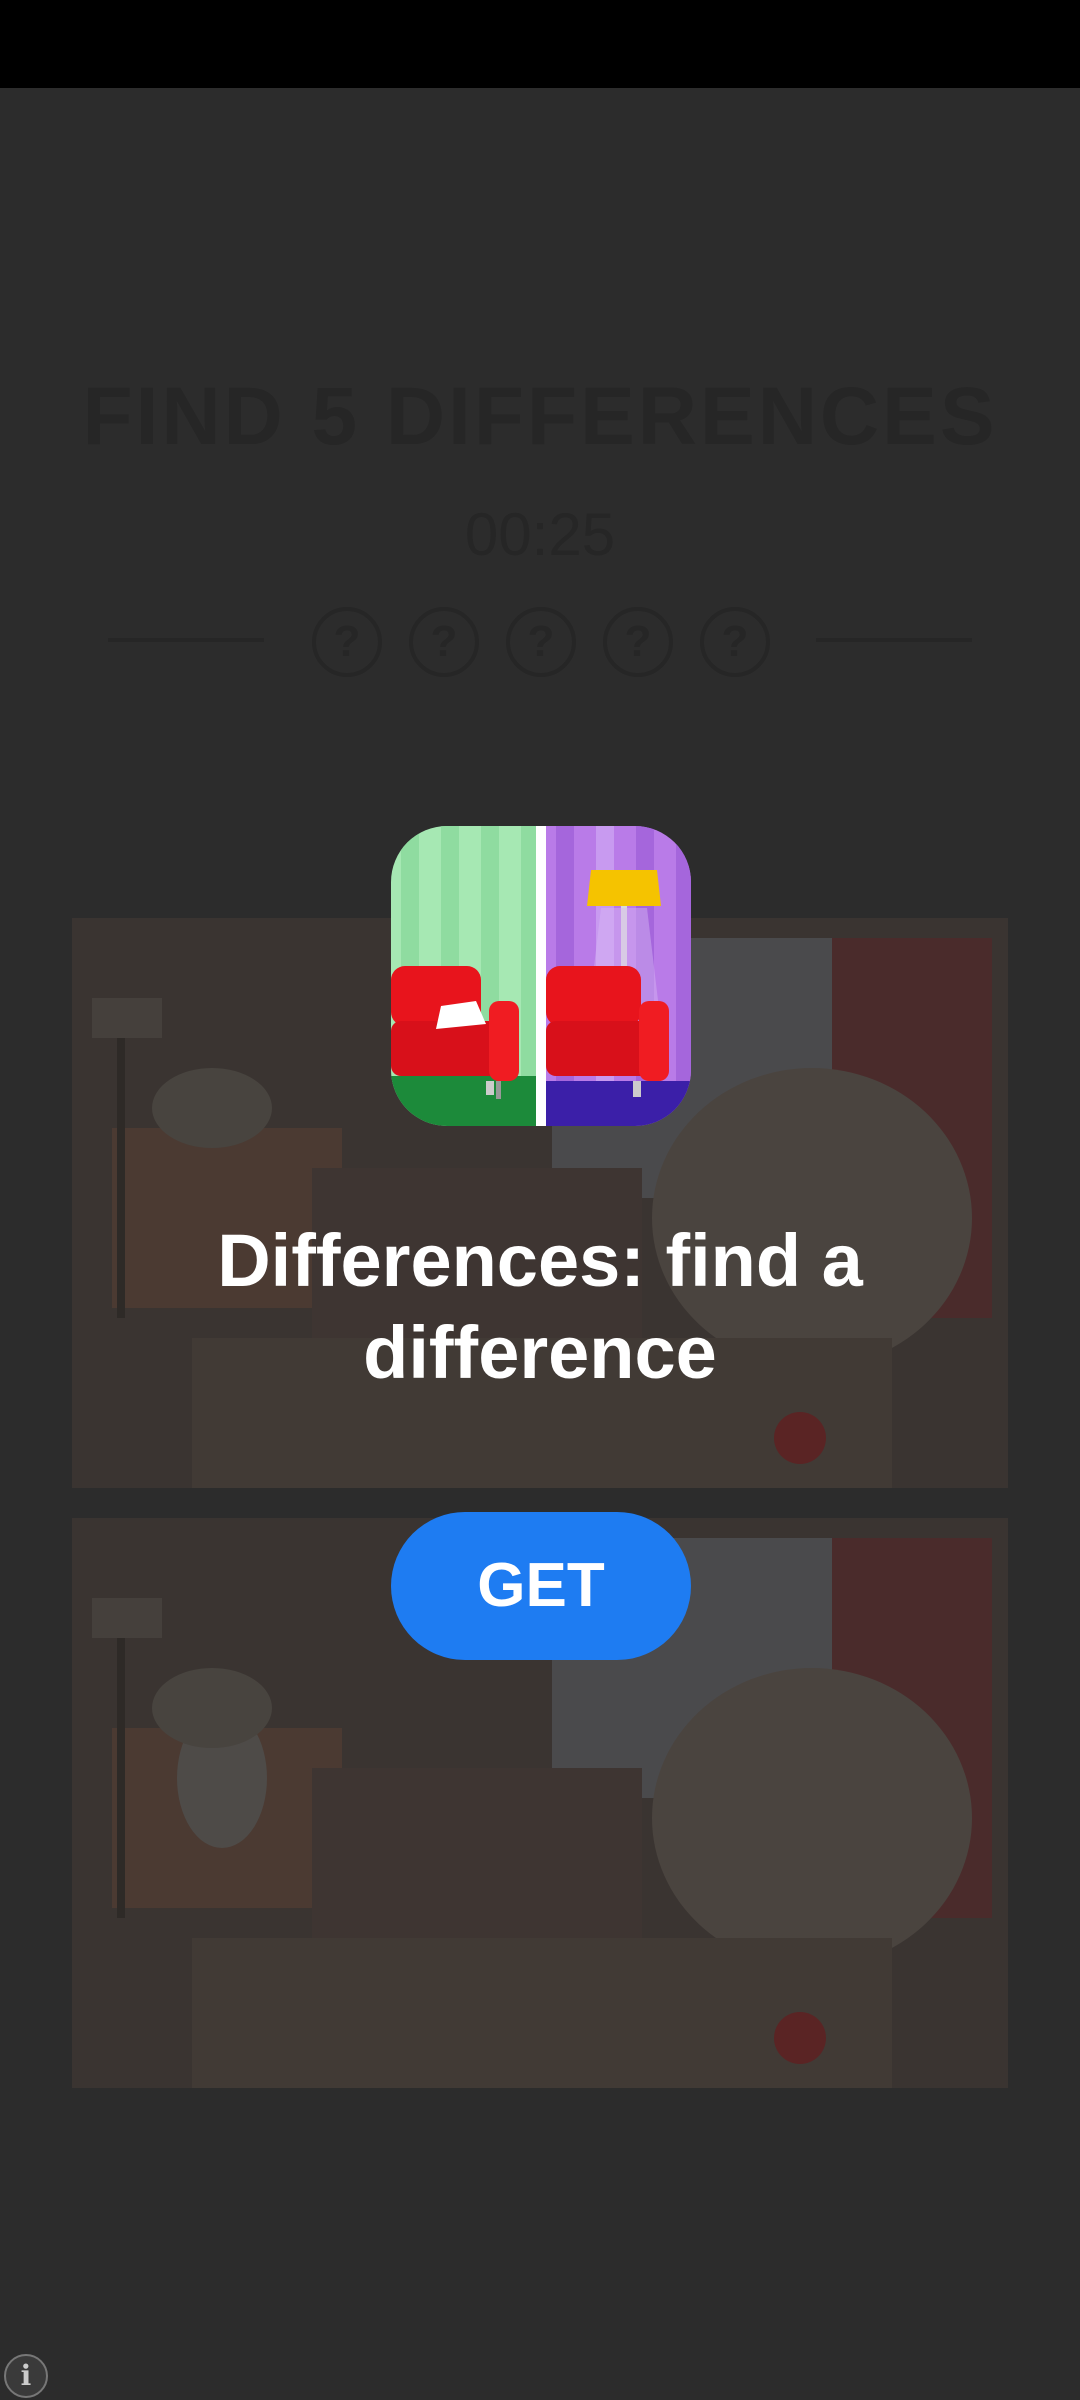  Describe the element at coordinates (347, 642) in the screenshot. I see `hint-slot-1: ?` at that location.